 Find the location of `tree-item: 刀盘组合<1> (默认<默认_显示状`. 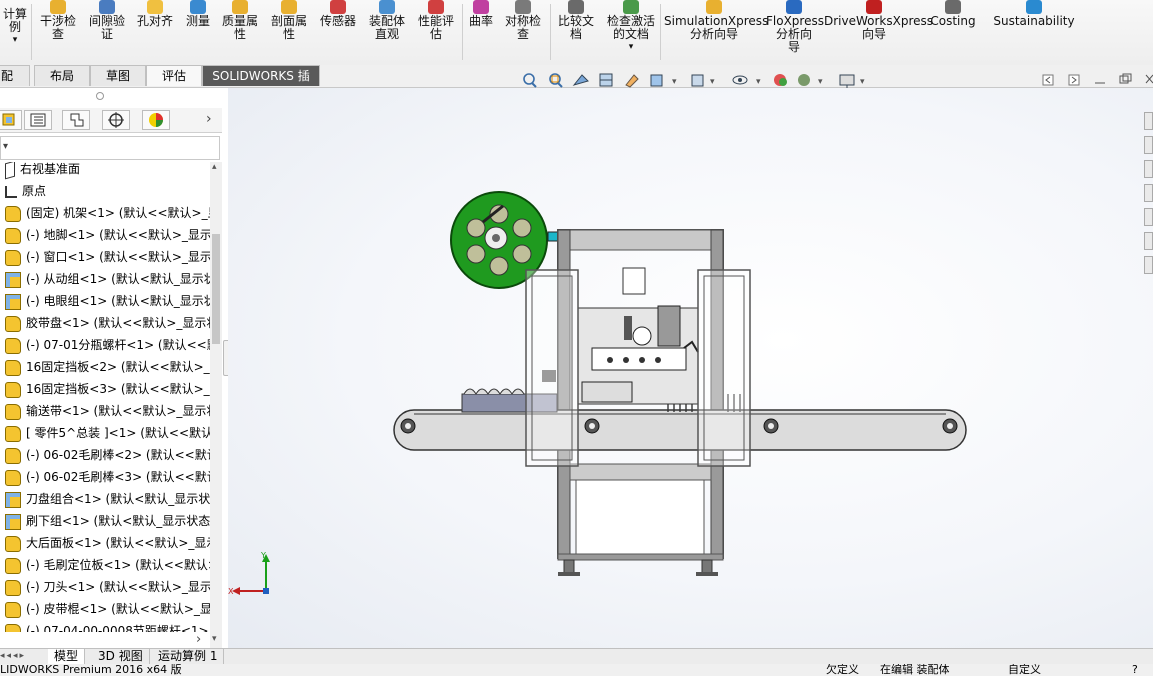

tree-item: 刀盘组合<1> (默认<默认_显示状 is located at coordinates (105, 499).